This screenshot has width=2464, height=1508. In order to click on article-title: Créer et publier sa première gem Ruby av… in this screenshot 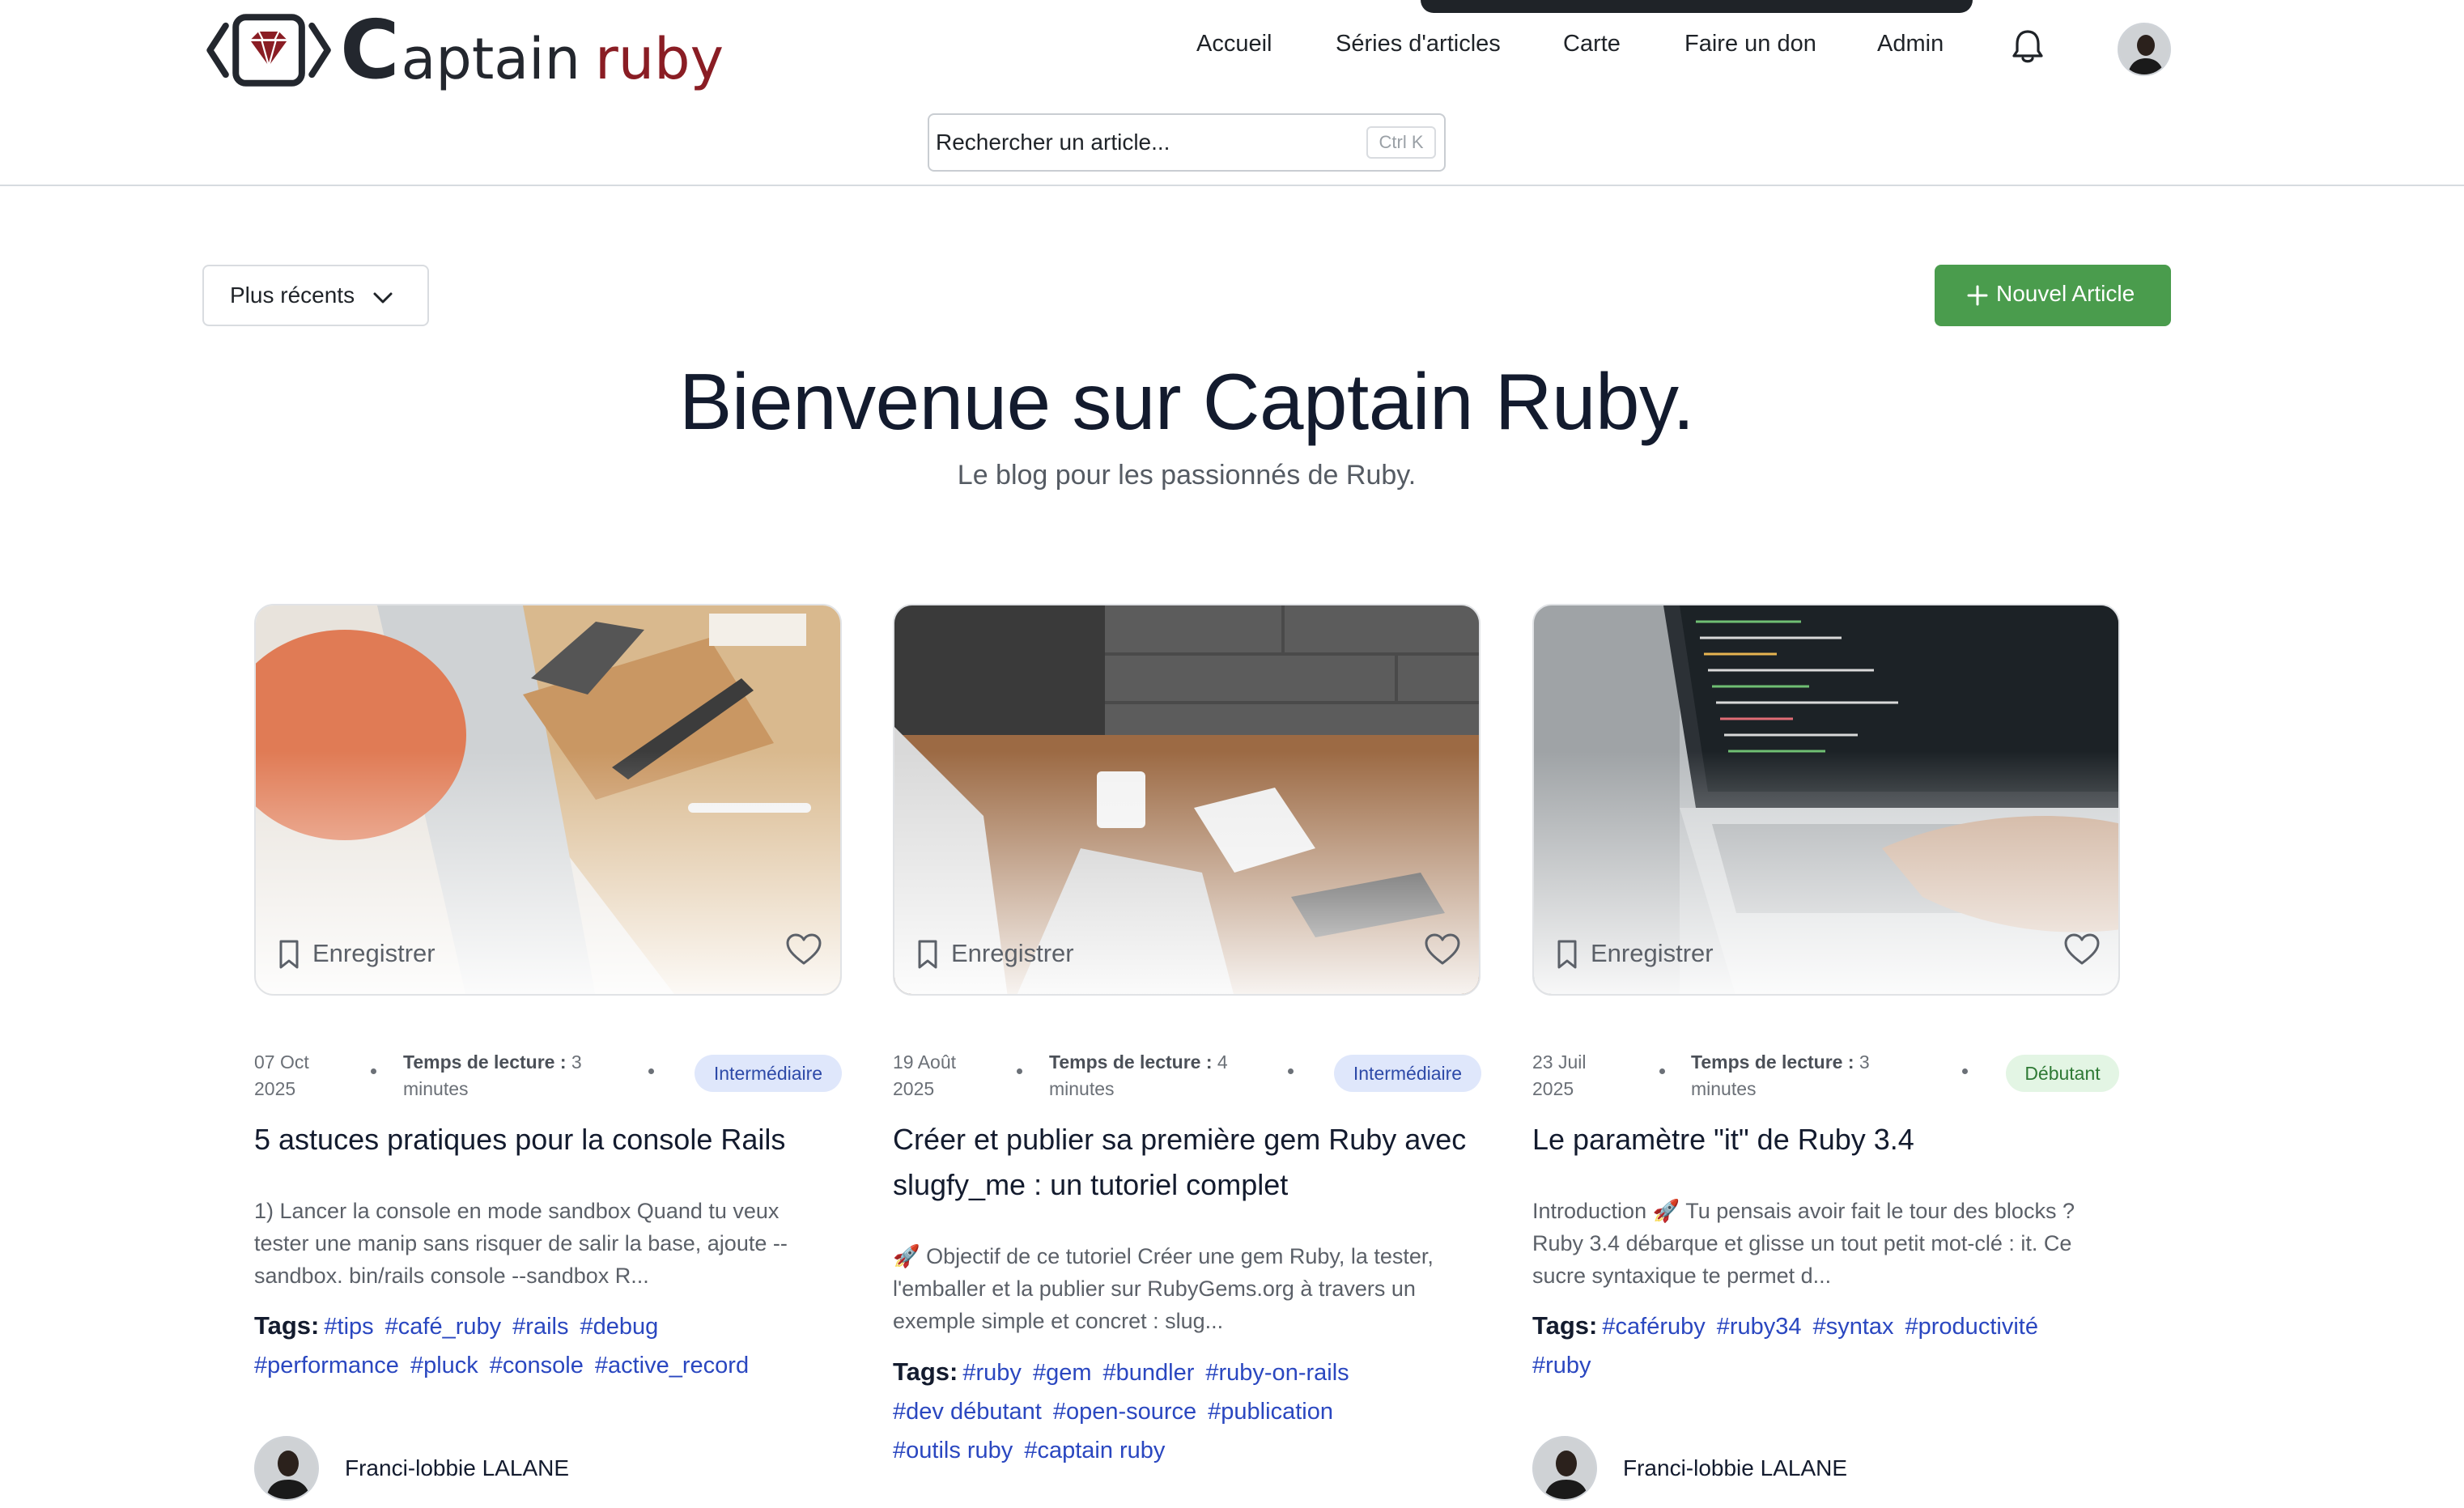, I will do `click(1187, 1162)`.